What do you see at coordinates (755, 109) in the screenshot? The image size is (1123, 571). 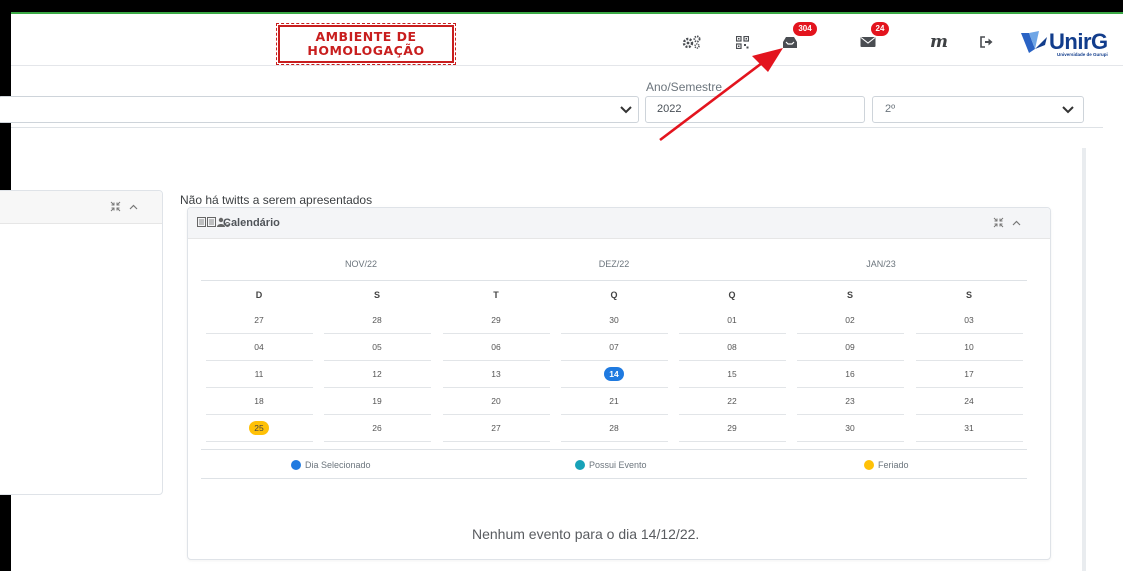 I see `year-input: 2022` at bounding box center [755, 109].